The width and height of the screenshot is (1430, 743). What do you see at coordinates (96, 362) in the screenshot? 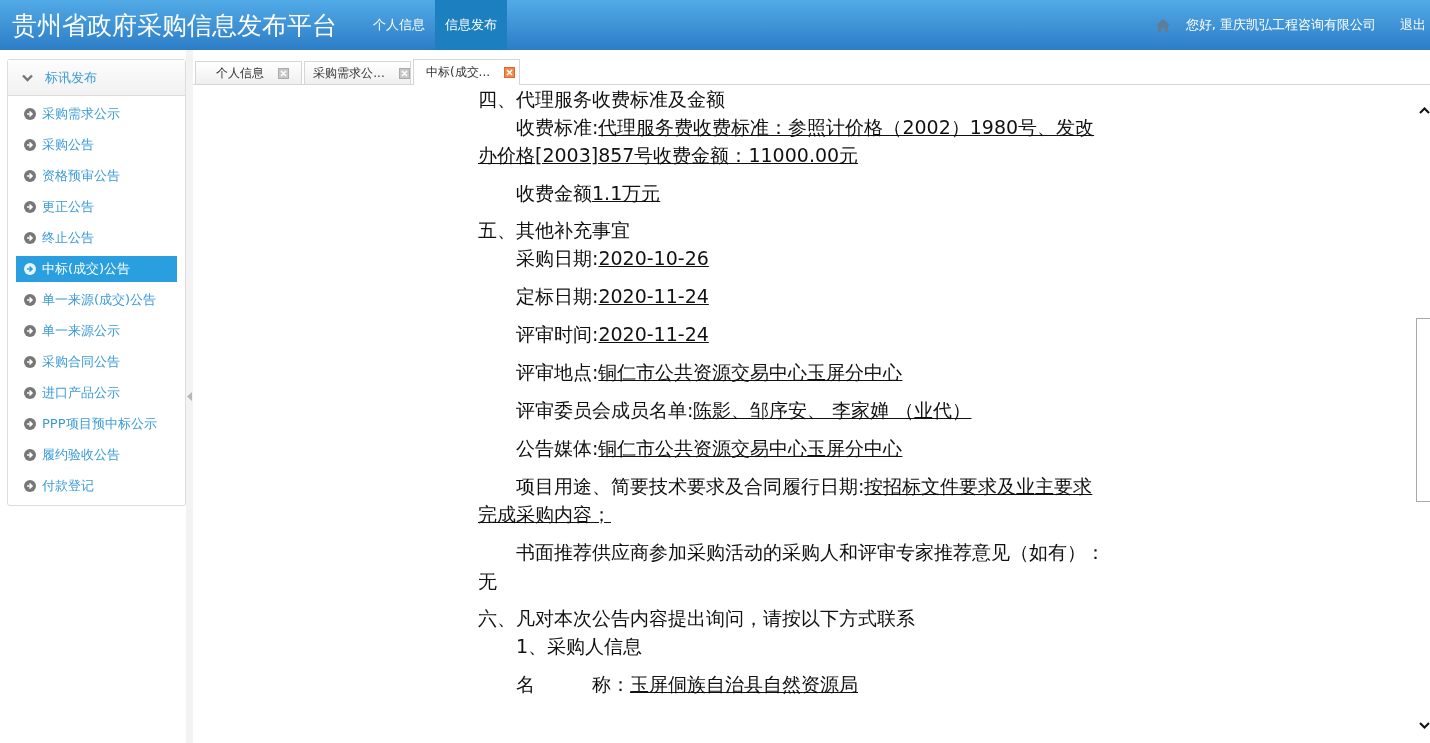
I see `sidebar-item: 采购合同公告` at bounding box center [96, 362].